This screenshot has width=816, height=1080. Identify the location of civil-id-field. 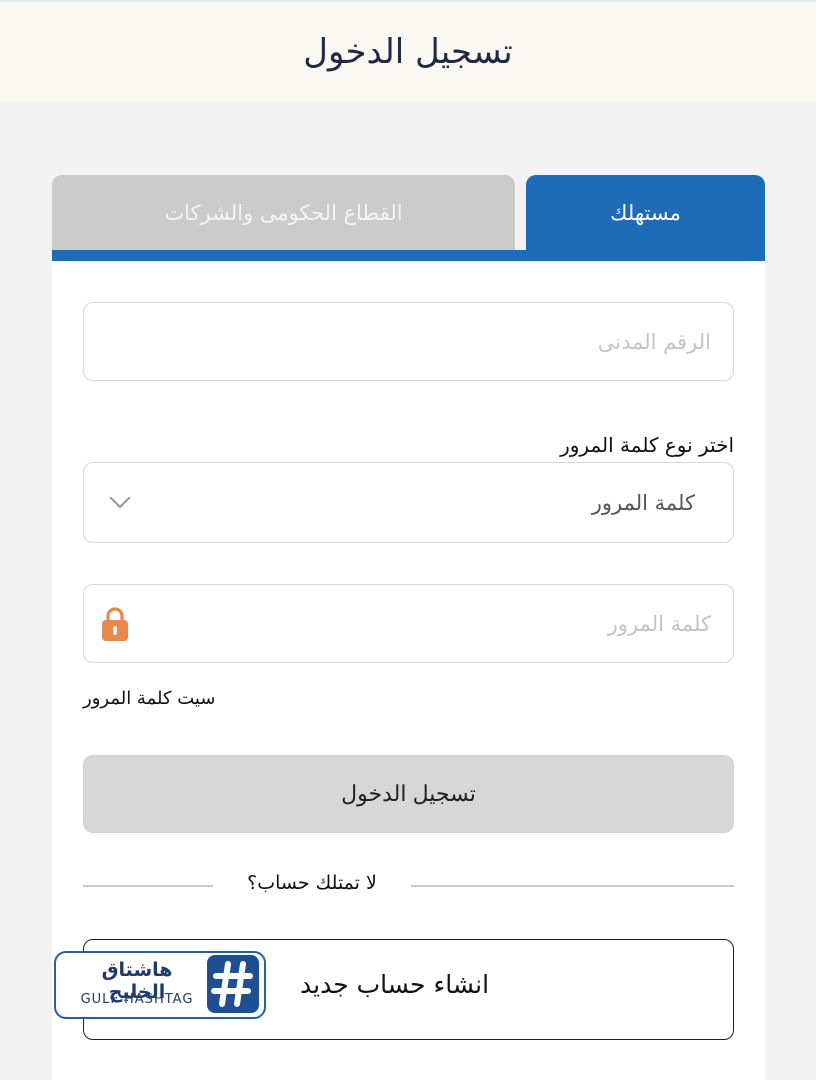
(408, 341).